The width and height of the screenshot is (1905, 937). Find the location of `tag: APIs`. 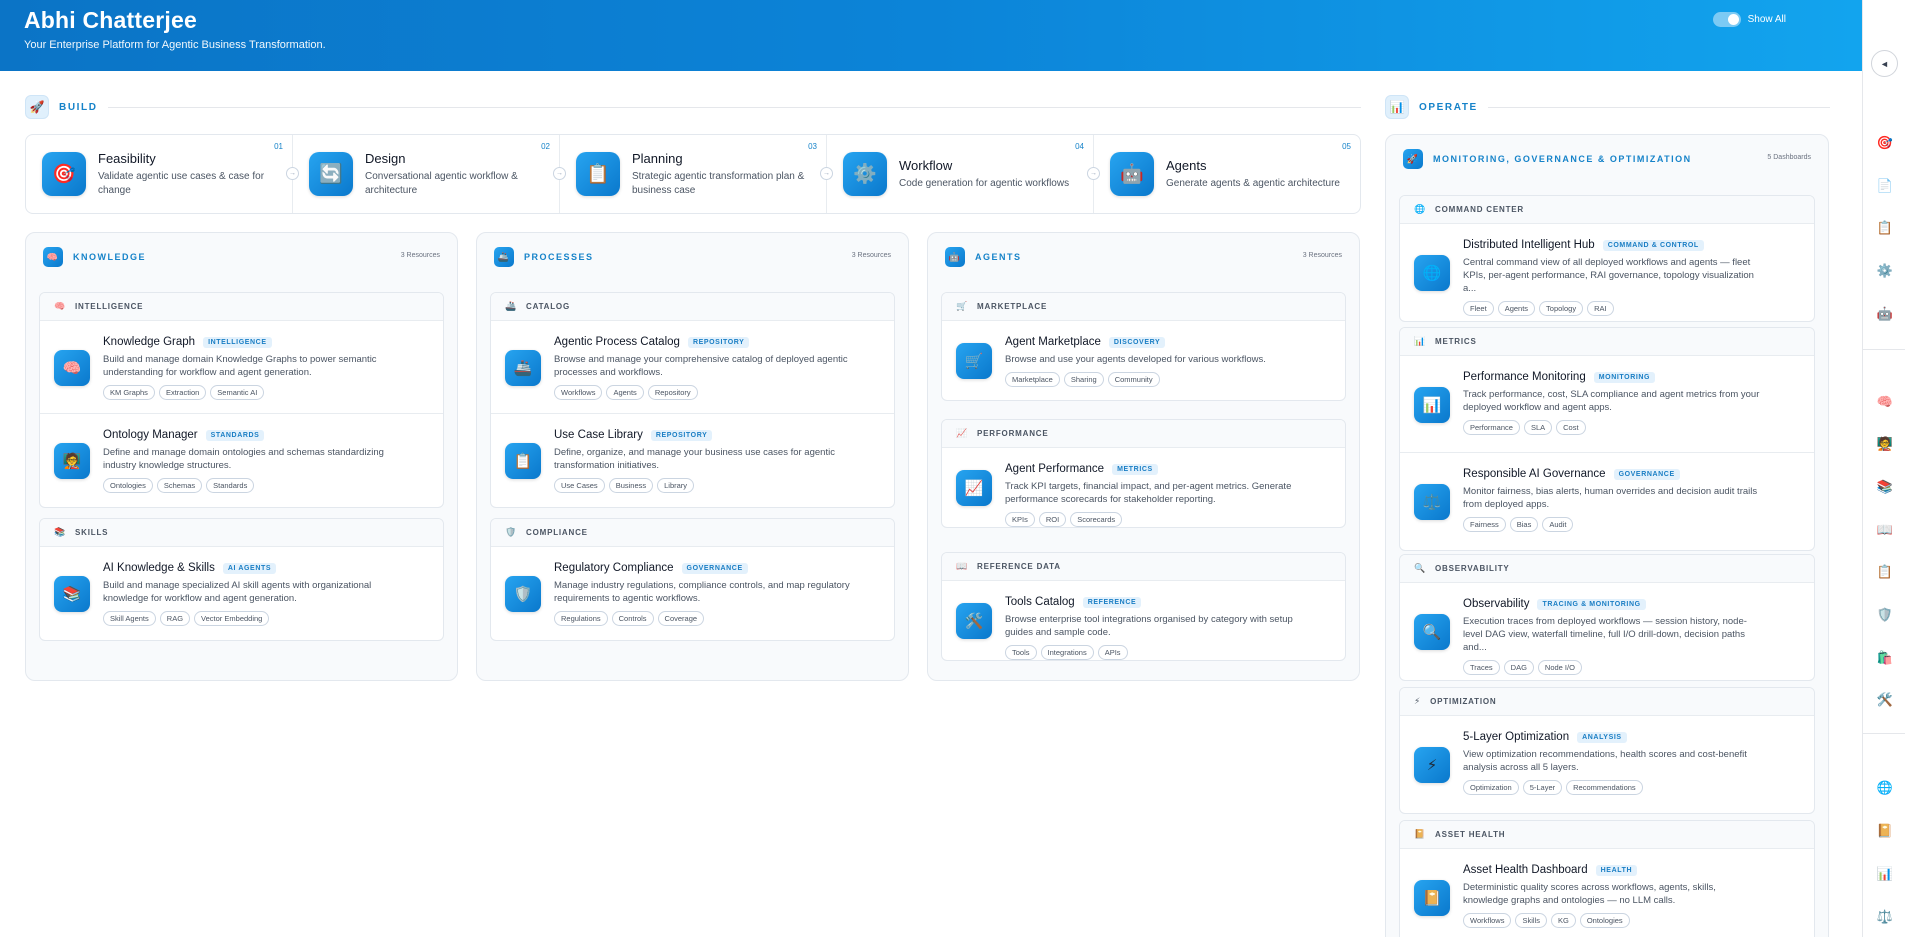

tag: APIs is located at coordinates (1112, 652).